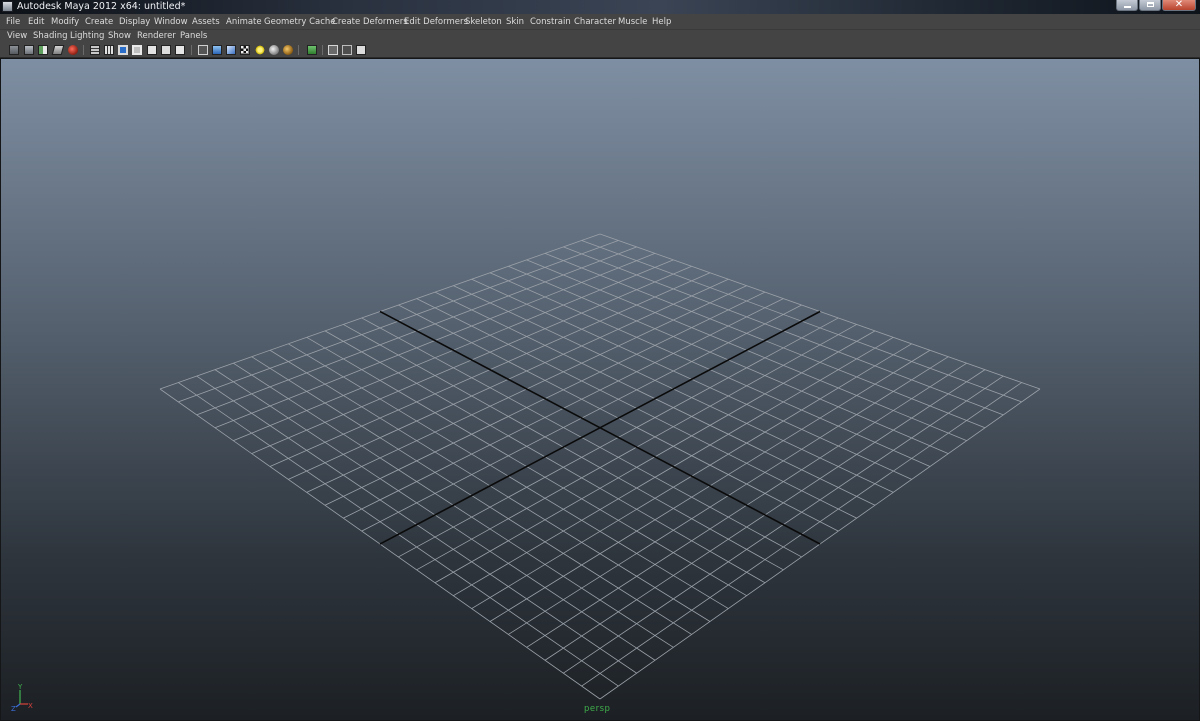 The height and width of the screenshot is (721, 1200). What do you see at coordinates (137, 50) in the screenshot?
I see `gate-mask-icon` at bounding box center [137, 50].